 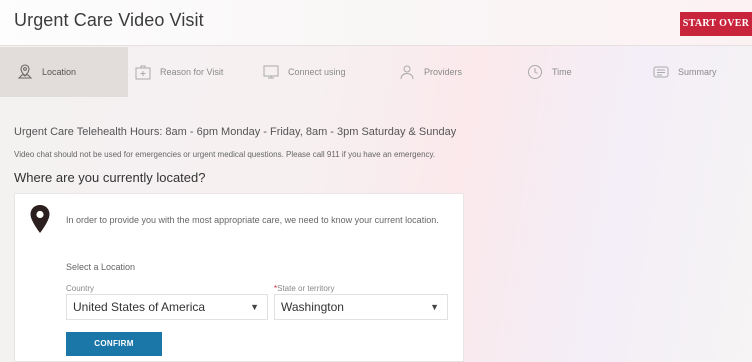 I want to click on state-label: State or territory, so click(x=306, y=288).